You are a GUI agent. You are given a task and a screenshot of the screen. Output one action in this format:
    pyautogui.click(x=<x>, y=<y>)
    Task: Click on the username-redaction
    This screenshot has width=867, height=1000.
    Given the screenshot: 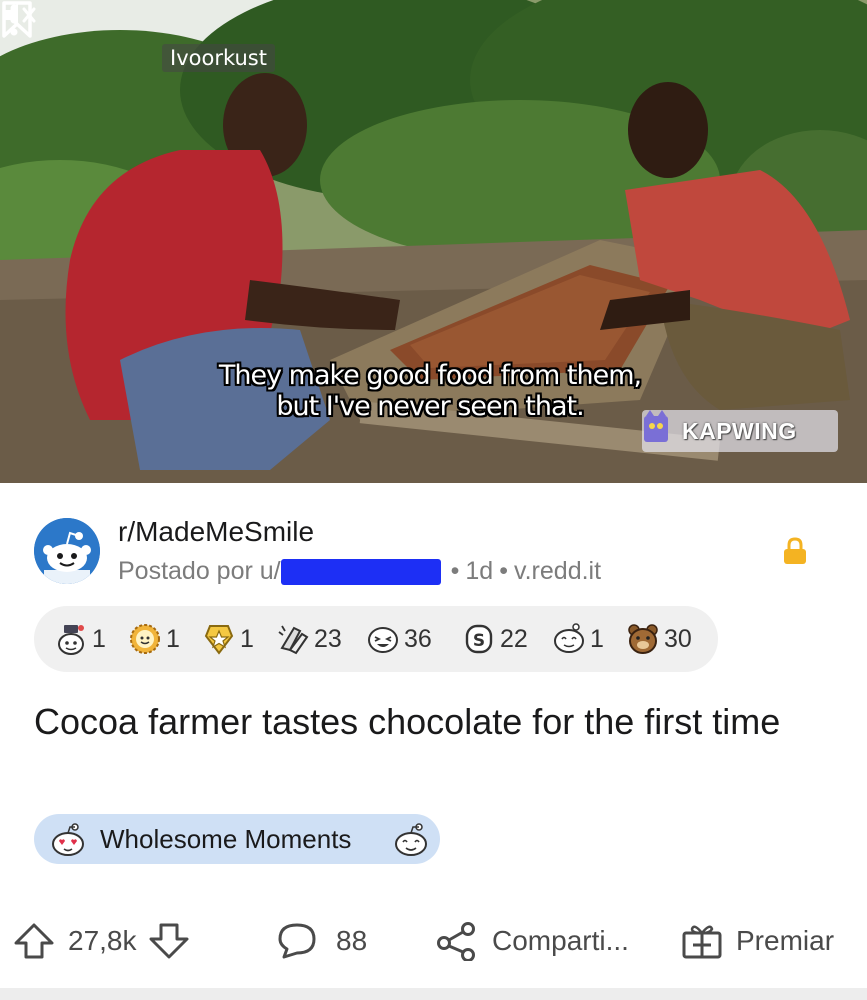 What is the action you would take?
    pyautogui.click(x=360, y=572)
    